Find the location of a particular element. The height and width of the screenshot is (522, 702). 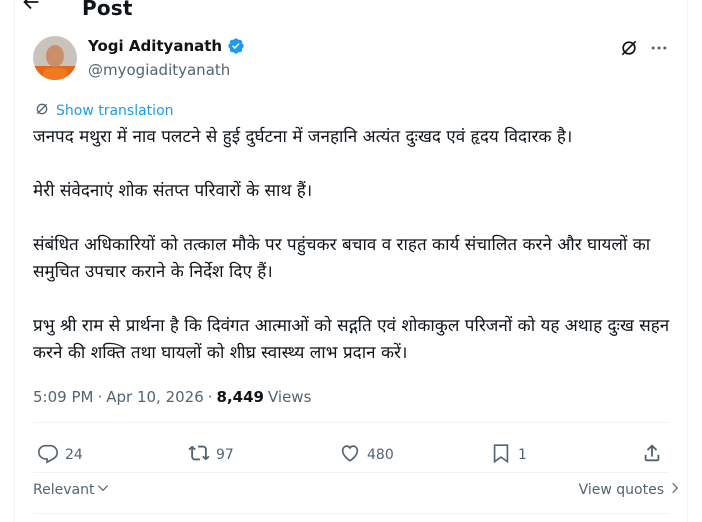

tweet-meta: 5:09 PM · Apr 10, 2026 · 8,449 Views is located at coordinates (172, 397).